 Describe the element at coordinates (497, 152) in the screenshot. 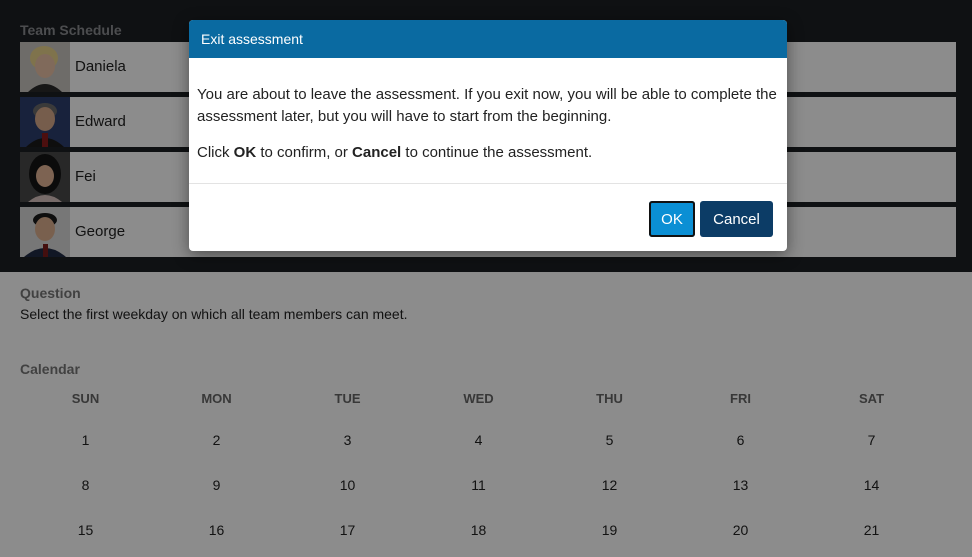

I see `confirm-suffix: to continue the assessment.` at that location.